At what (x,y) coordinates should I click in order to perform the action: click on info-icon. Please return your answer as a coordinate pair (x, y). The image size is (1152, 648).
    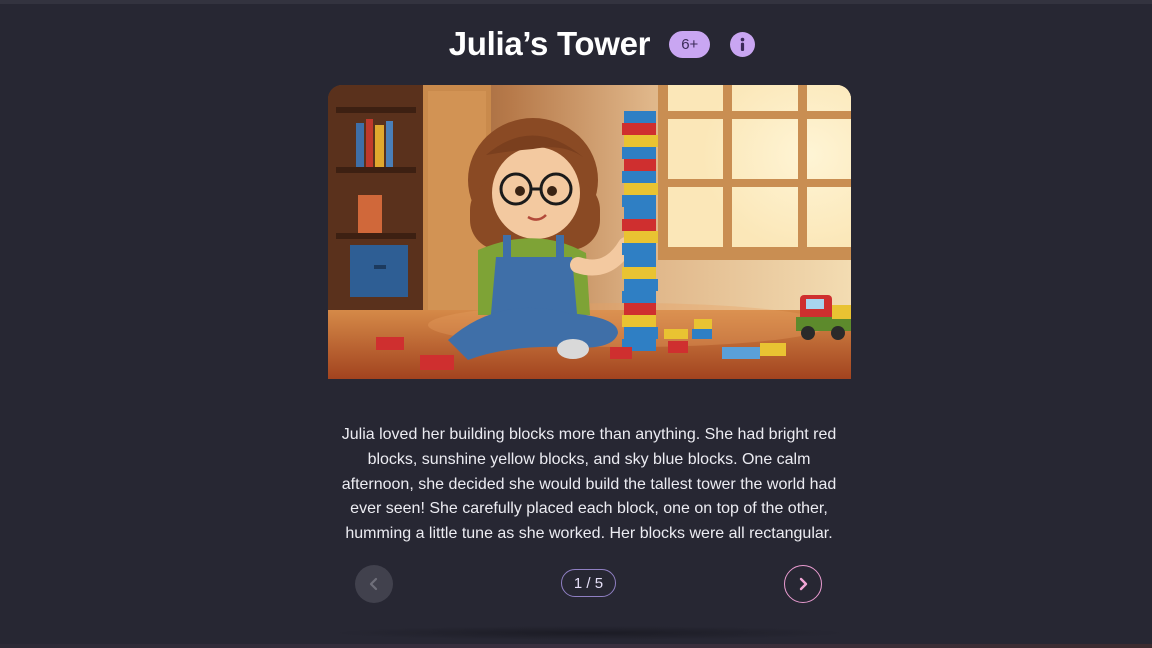
    Looking at the image, I should click on (742, 44).